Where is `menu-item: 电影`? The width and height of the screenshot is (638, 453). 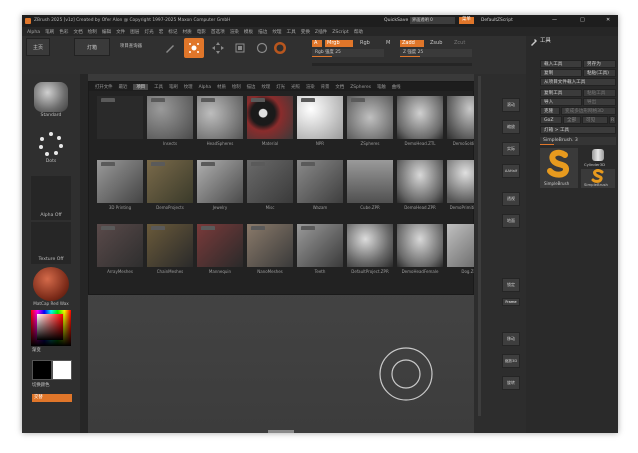
menu-item: 电影 is located at coordinates (201, 32).